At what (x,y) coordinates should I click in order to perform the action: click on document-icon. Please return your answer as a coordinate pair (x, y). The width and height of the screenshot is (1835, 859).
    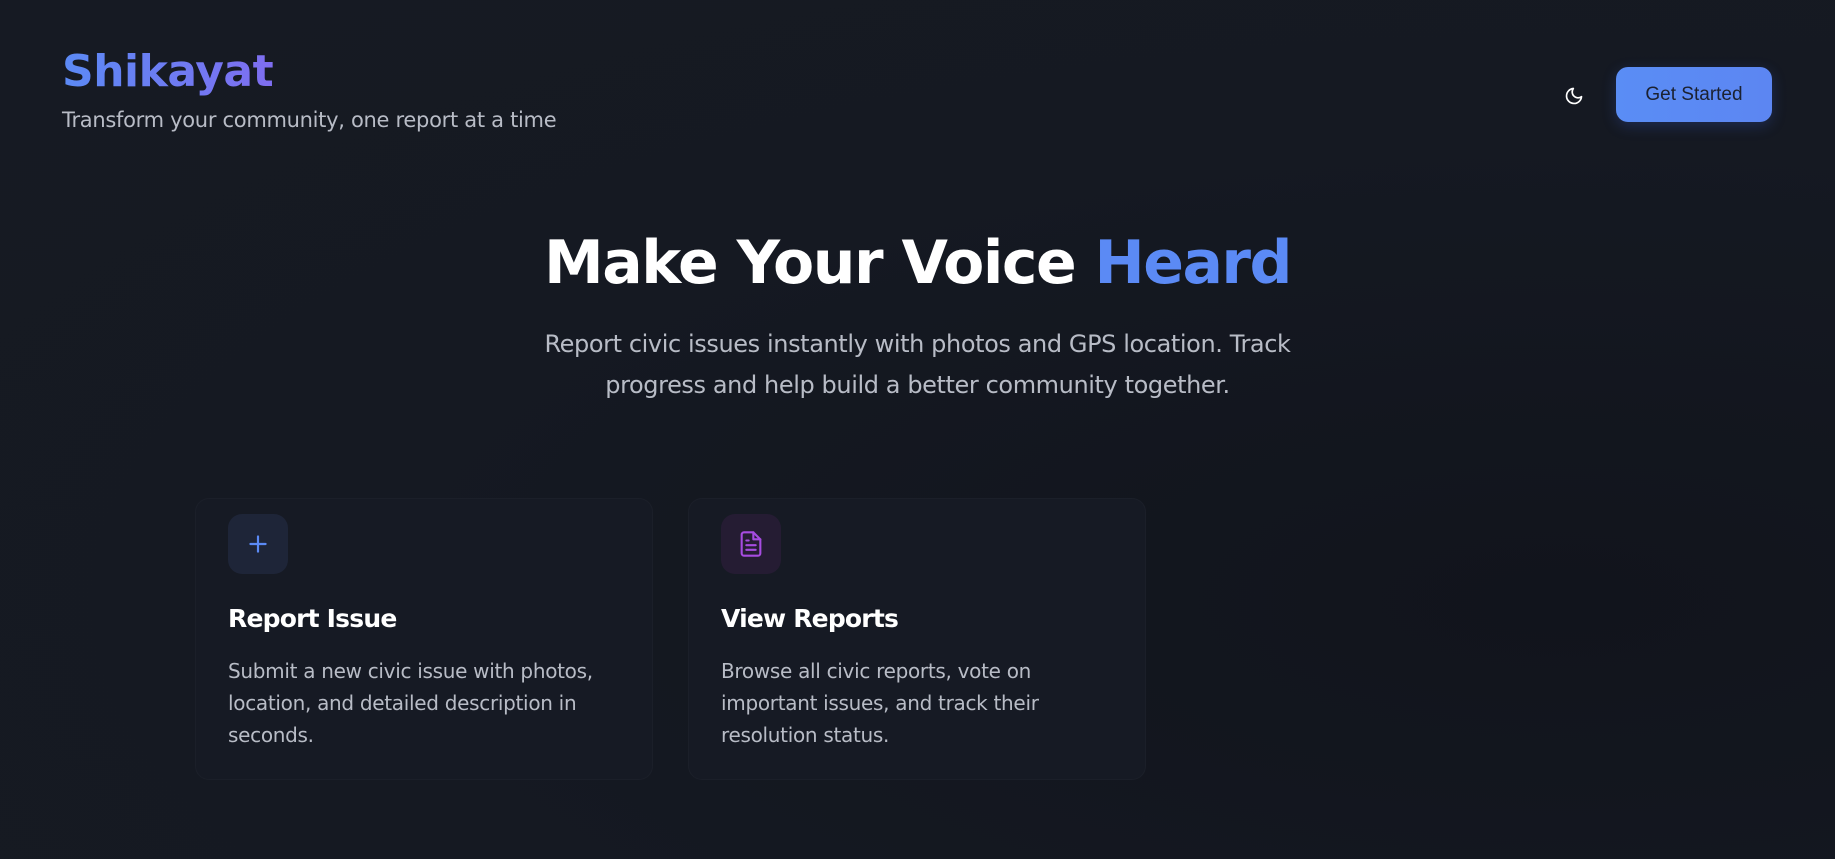
    Looking at the image, I should click on (751, 544).